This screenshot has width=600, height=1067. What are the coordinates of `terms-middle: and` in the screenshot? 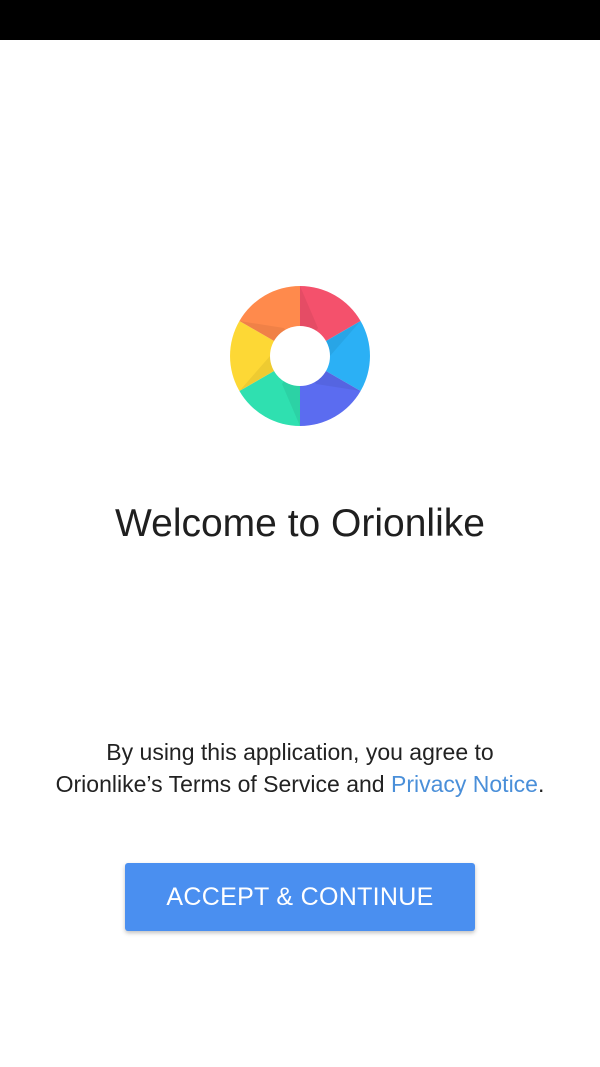 It's located at (365, 784).